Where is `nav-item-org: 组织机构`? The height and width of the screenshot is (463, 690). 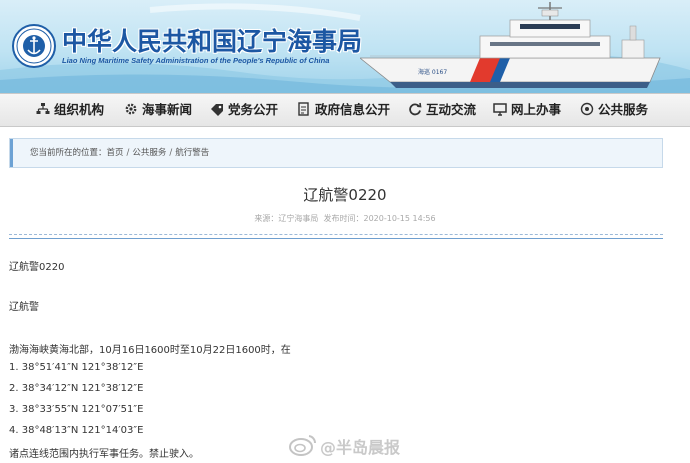
nav-item-org: 组织机构 is located at coordinates (70, 110).